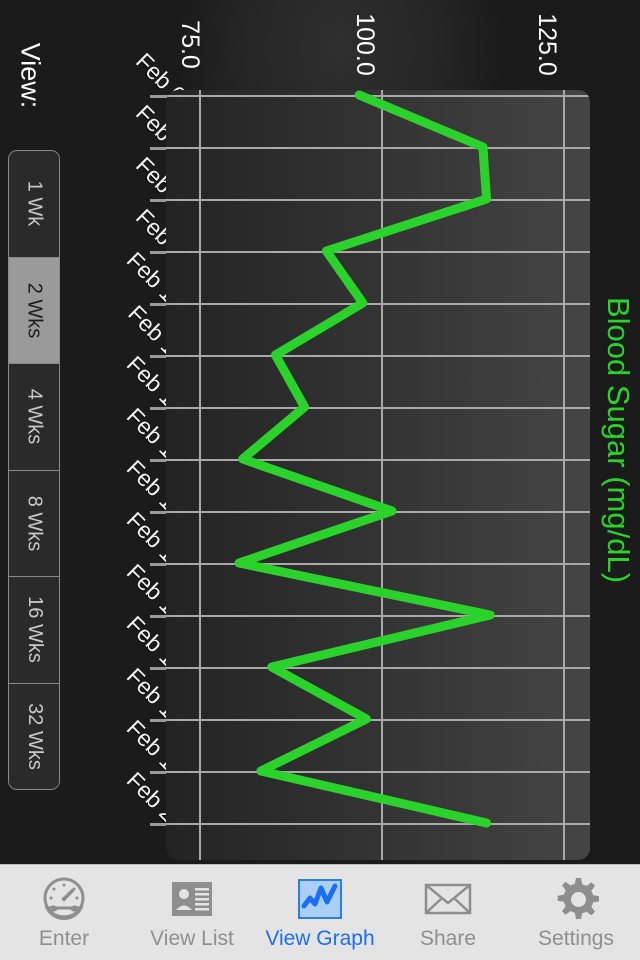  I want to click on gauge-icon, so click(64, 899).